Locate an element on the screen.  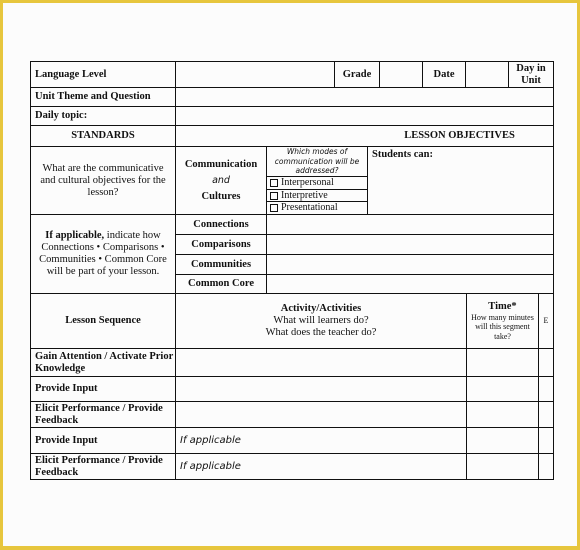
day-in-unit-line2: Unit is located at coordinates (531, 80).